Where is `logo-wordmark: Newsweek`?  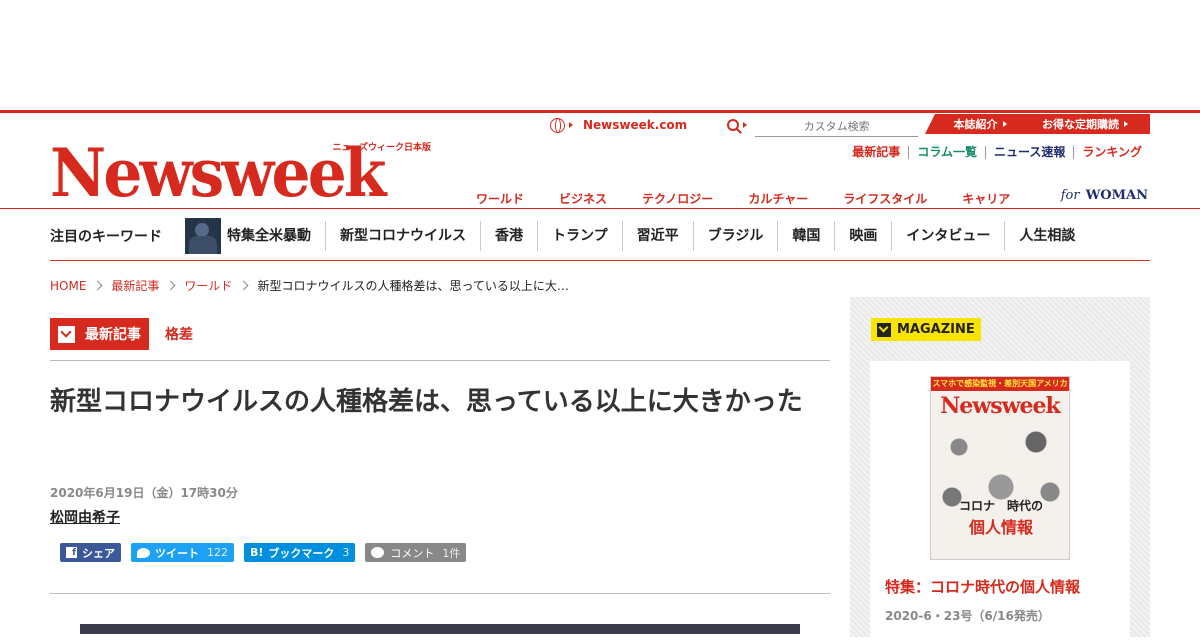 logo-wordmark: Newsweek is located at coordinates (218, 173).